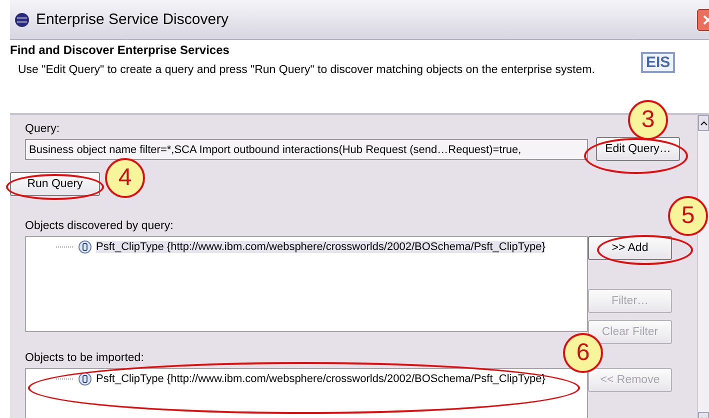 This screenshot has width=709, height=418. Describe the element at coordinates (306, 70) in the screenshot. I see `page-description: Use "Edit Query" to create a query and press "Run Query" to discover matching objects on the enterprise system.` at that location.